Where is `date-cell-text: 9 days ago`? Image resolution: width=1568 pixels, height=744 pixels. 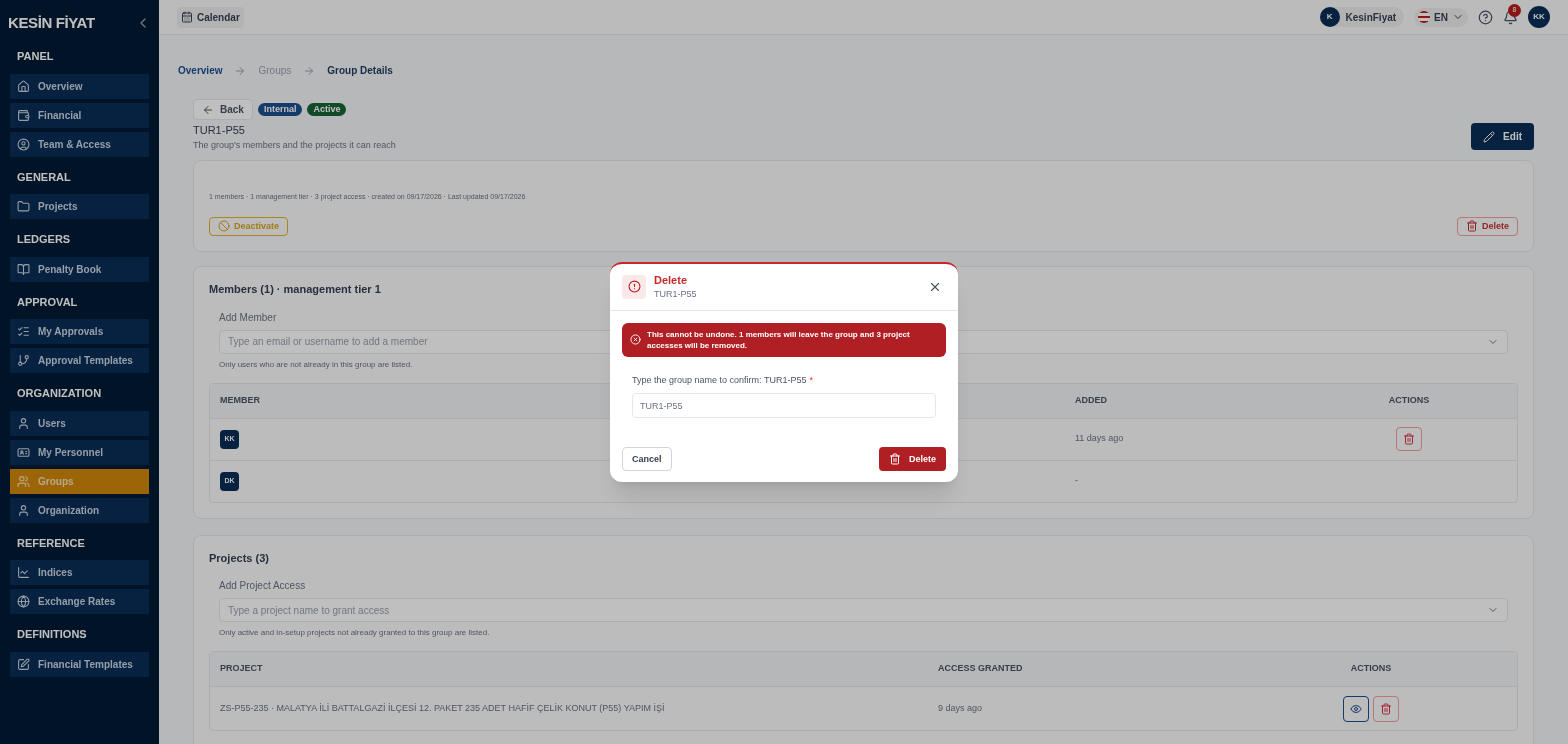
date-cell-text: 9 days ago is located at coordinates (960, 708).